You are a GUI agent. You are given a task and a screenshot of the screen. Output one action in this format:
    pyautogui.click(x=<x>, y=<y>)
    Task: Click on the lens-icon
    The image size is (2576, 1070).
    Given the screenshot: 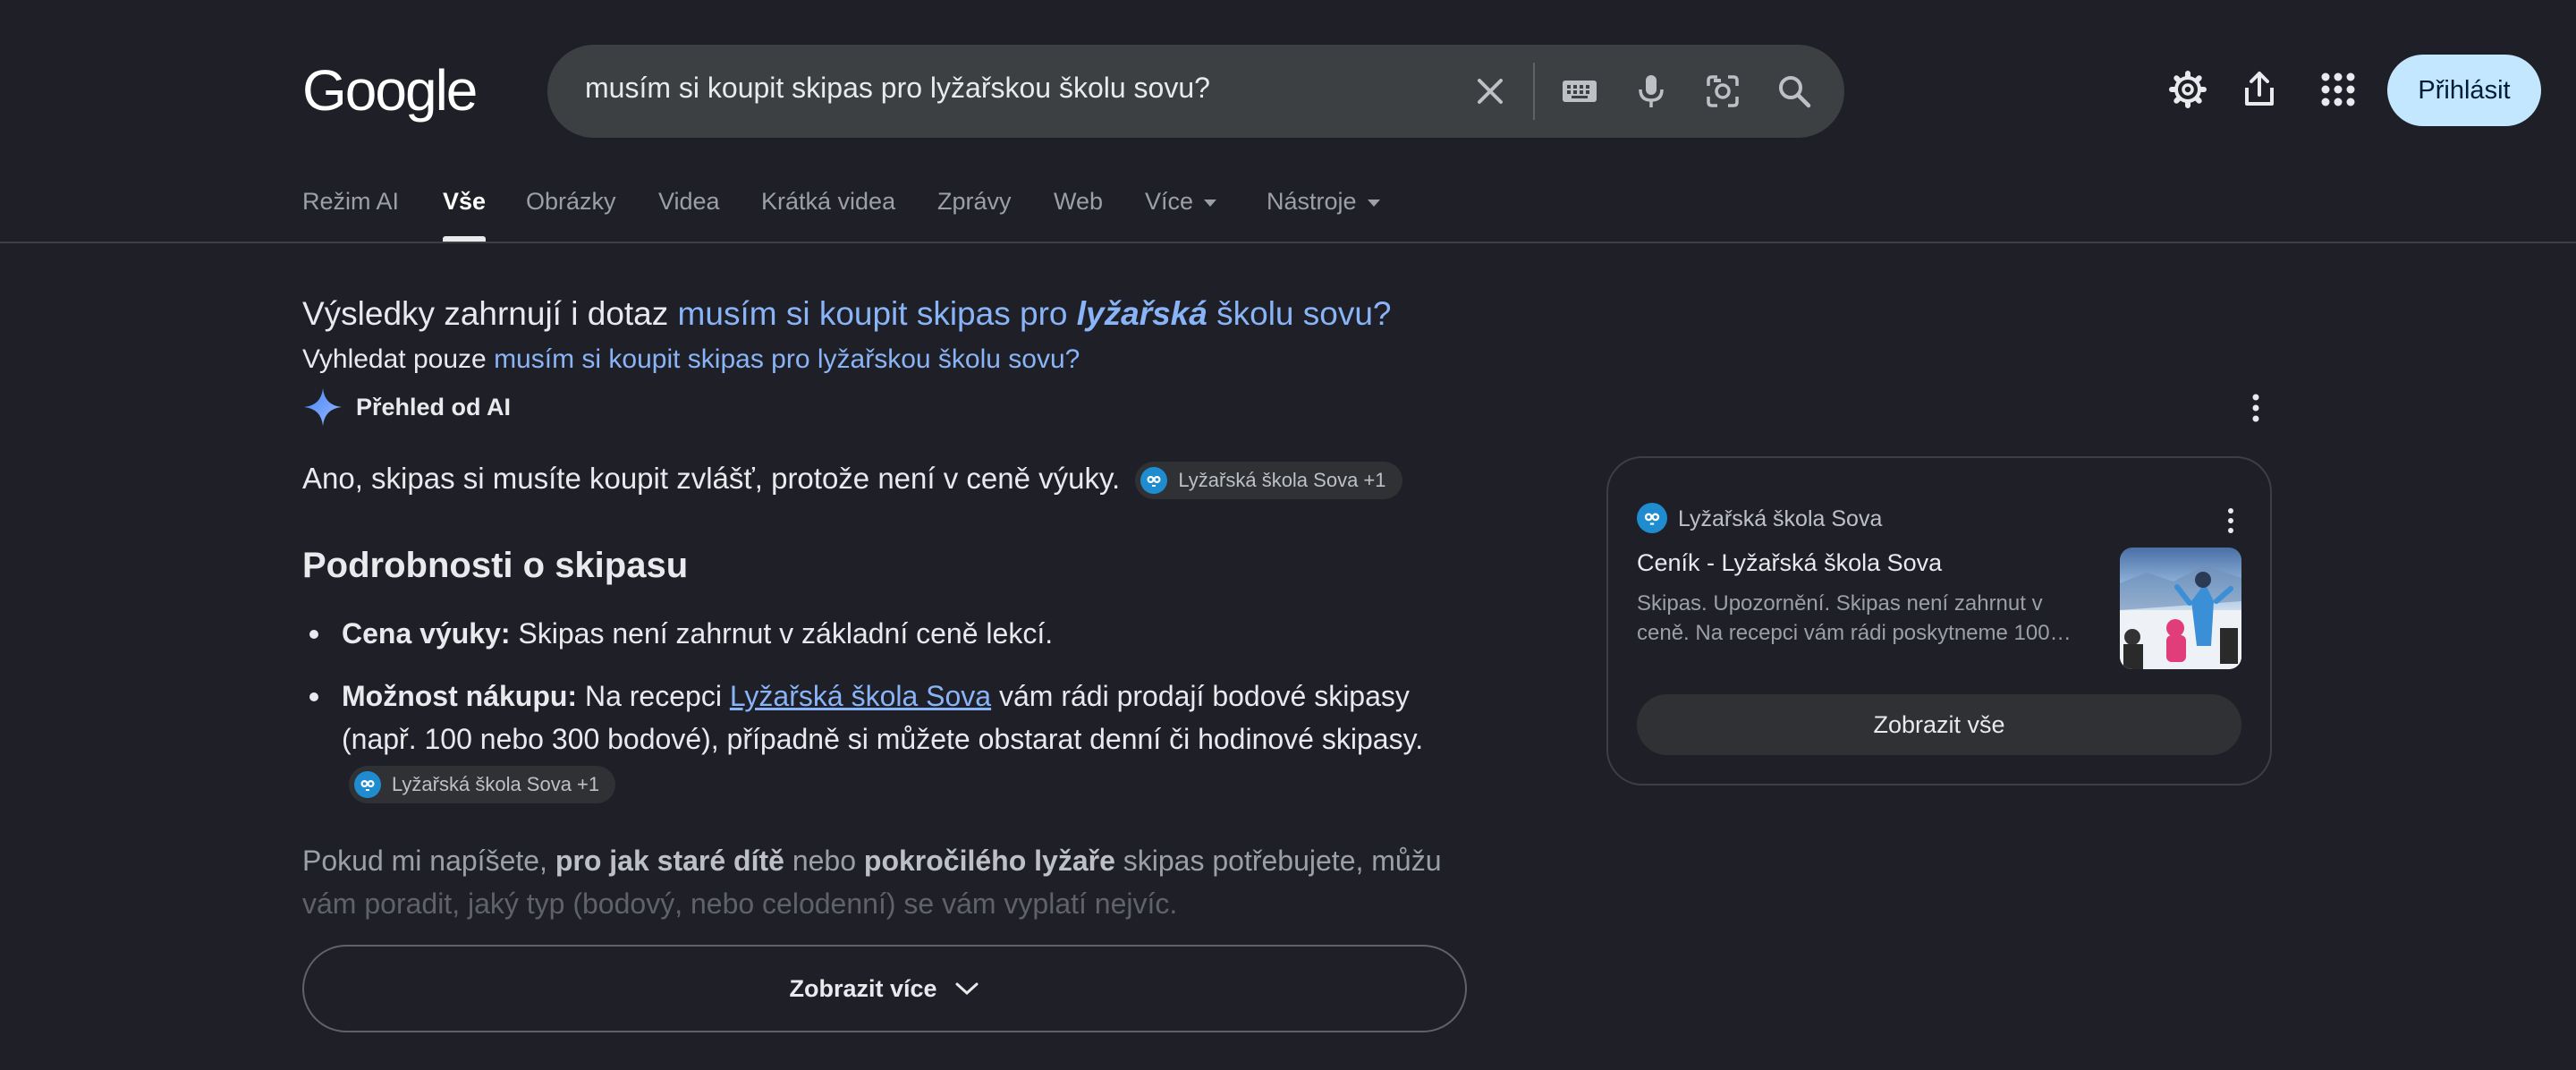 What is the action you would take?
    pyautogui.click(x=1722, y=92)
    